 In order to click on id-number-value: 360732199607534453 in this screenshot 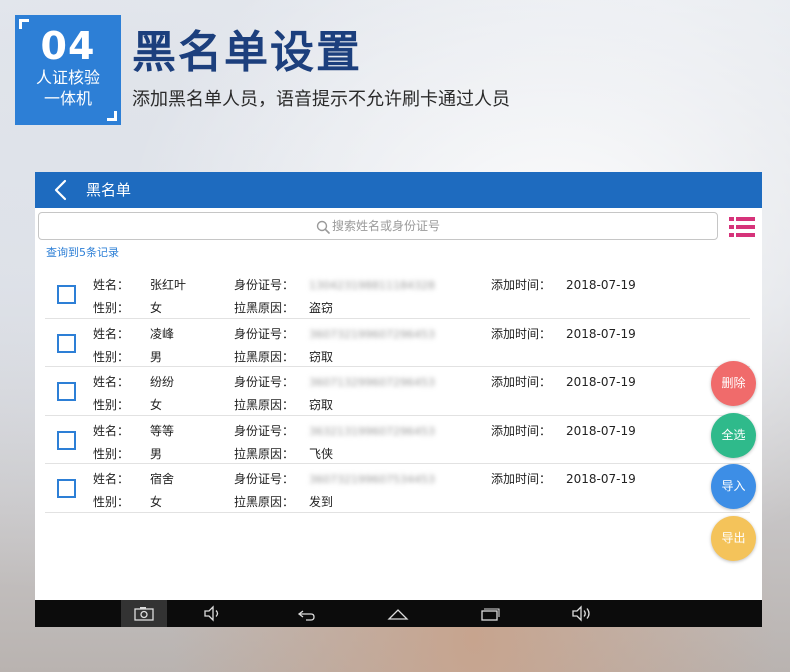, I will do `click(372, 479)`.